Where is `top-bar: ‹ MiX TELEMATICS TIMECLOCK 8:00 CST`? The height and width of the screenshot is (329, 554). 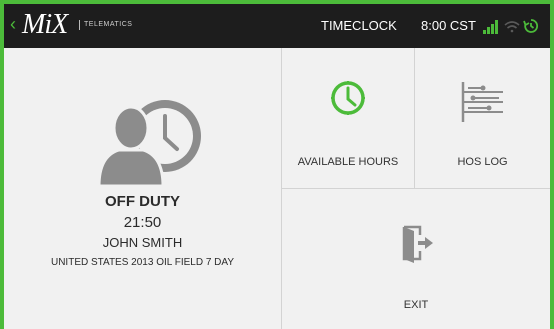 top-bar: ‹ MiX TELEMATICS TIMECLOCK 8:00 CST is located at coordinates (277, 26).